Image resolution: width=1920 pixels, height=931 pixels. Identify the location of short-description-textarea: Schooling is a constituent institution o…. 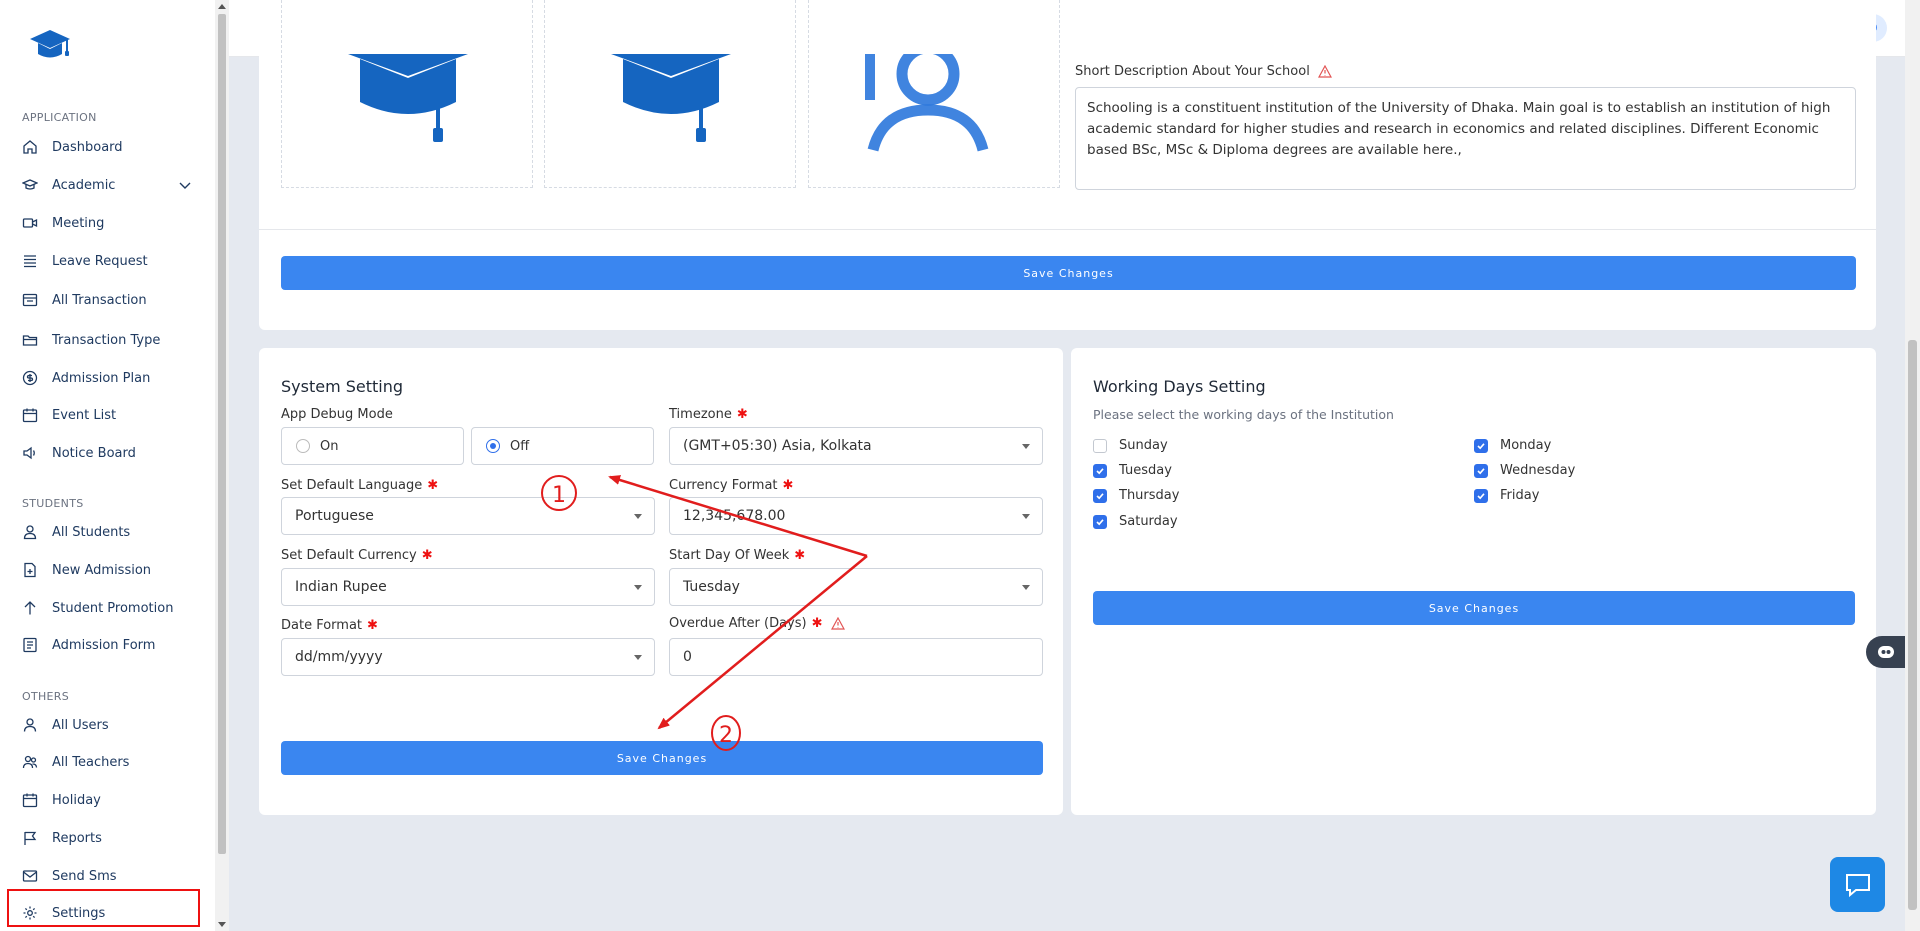
(1465, 138).